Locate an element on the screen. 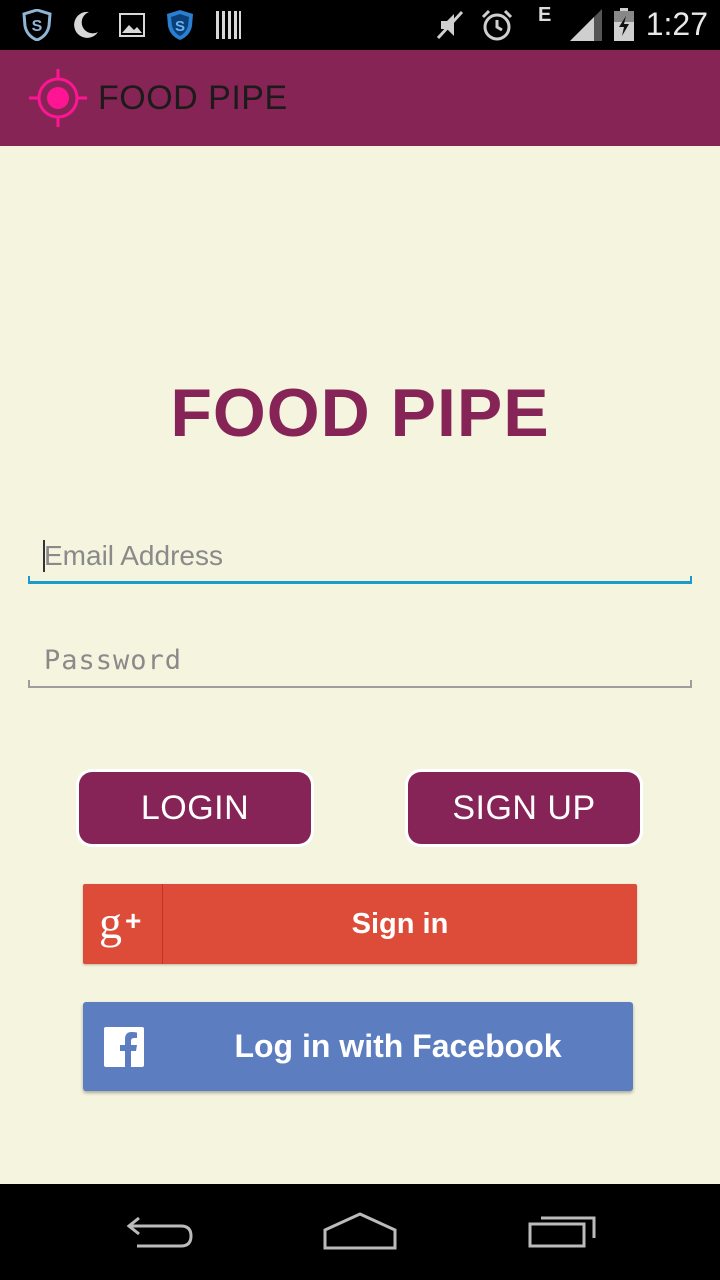  action-bar: FOOD PIPE is located at coordinates (360, 98).